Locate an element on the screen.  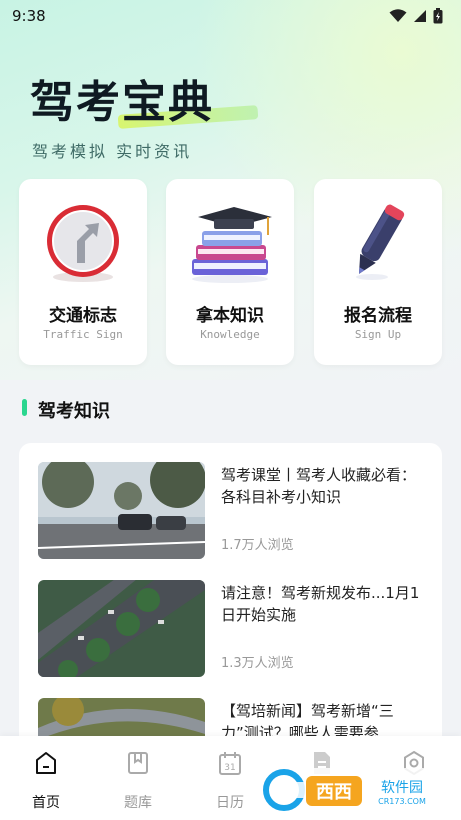
battery-icon is located at coordinates (438, 16).